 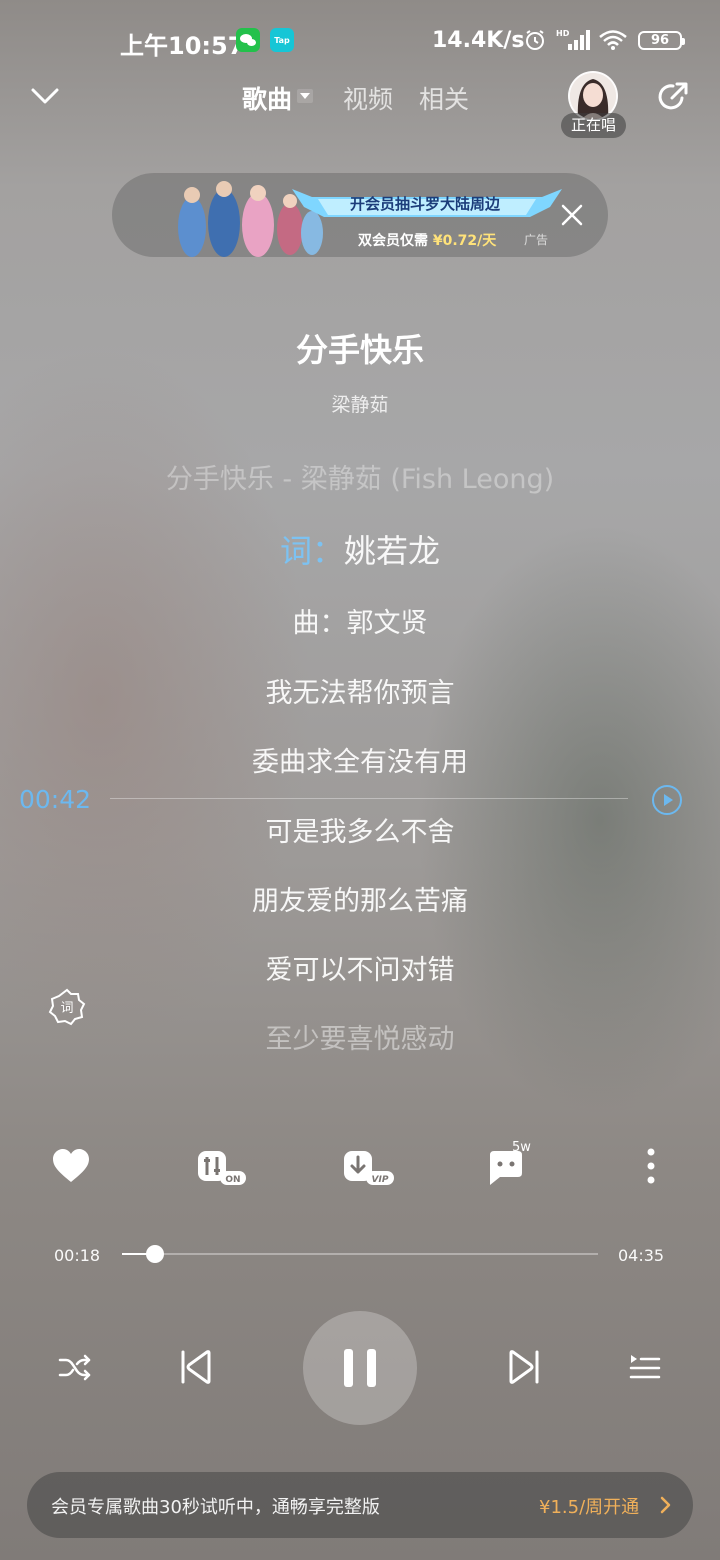 What do you see at coordinates (573, 39) in the screenshot?
I see `signal-icon: HD` at bounding box center [573, 39].